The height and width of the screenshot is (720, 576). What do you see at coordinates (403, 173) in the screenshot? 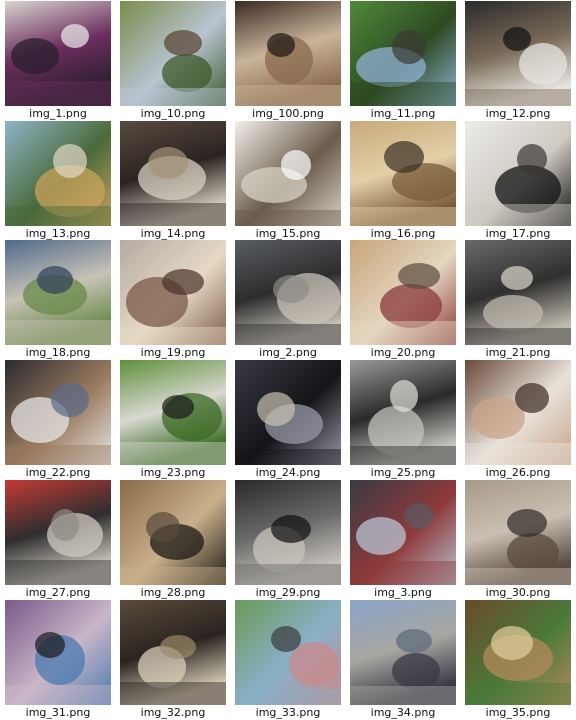
I see `fruit-still-life-photo` at bounding box center [403, 173].